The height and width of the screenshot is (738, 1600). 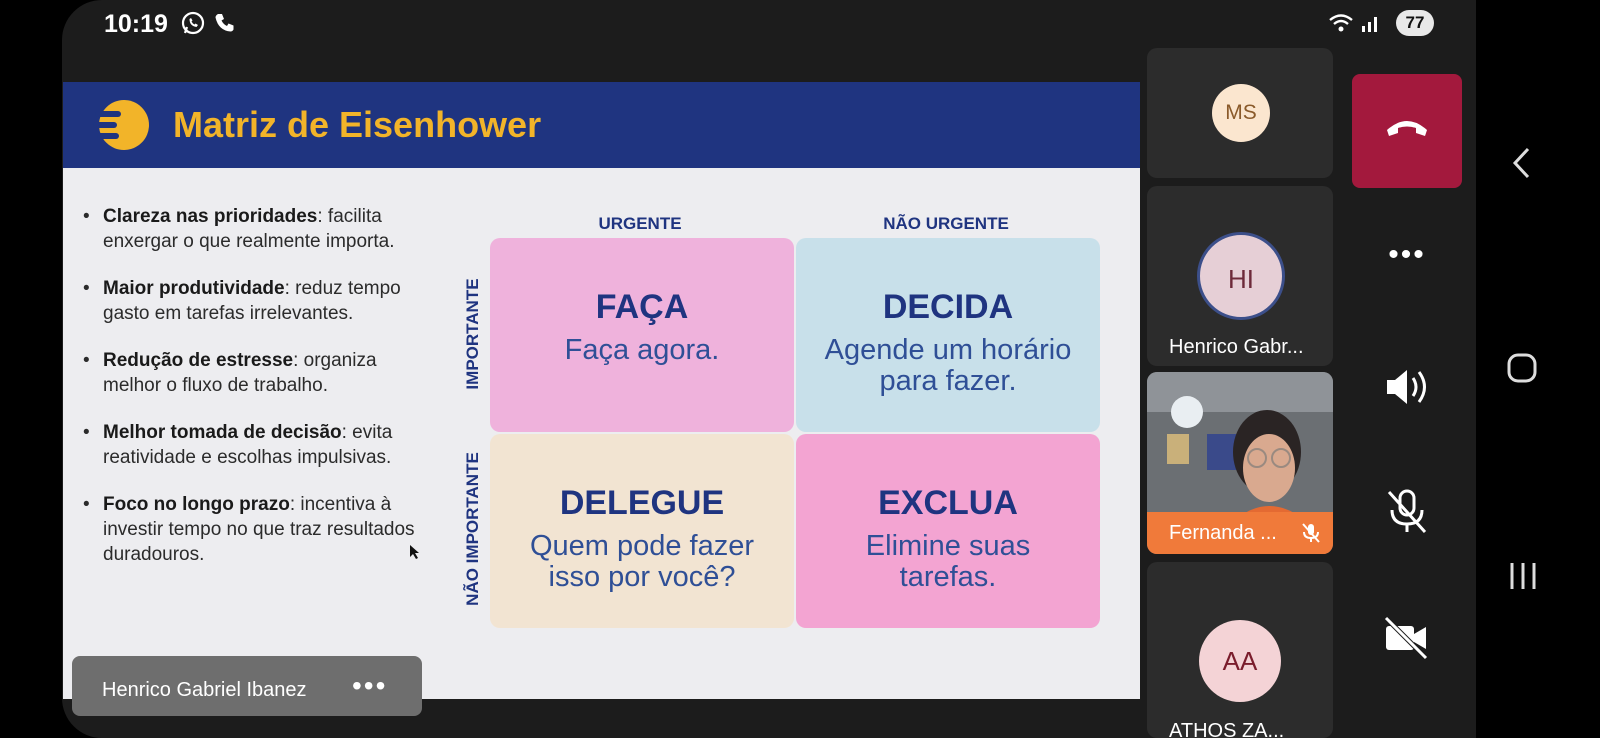 What do you see at coordinates (1415, 23) in the screenshot?
I see `battery-indicator: 77` at bounding box center [1415, 23].